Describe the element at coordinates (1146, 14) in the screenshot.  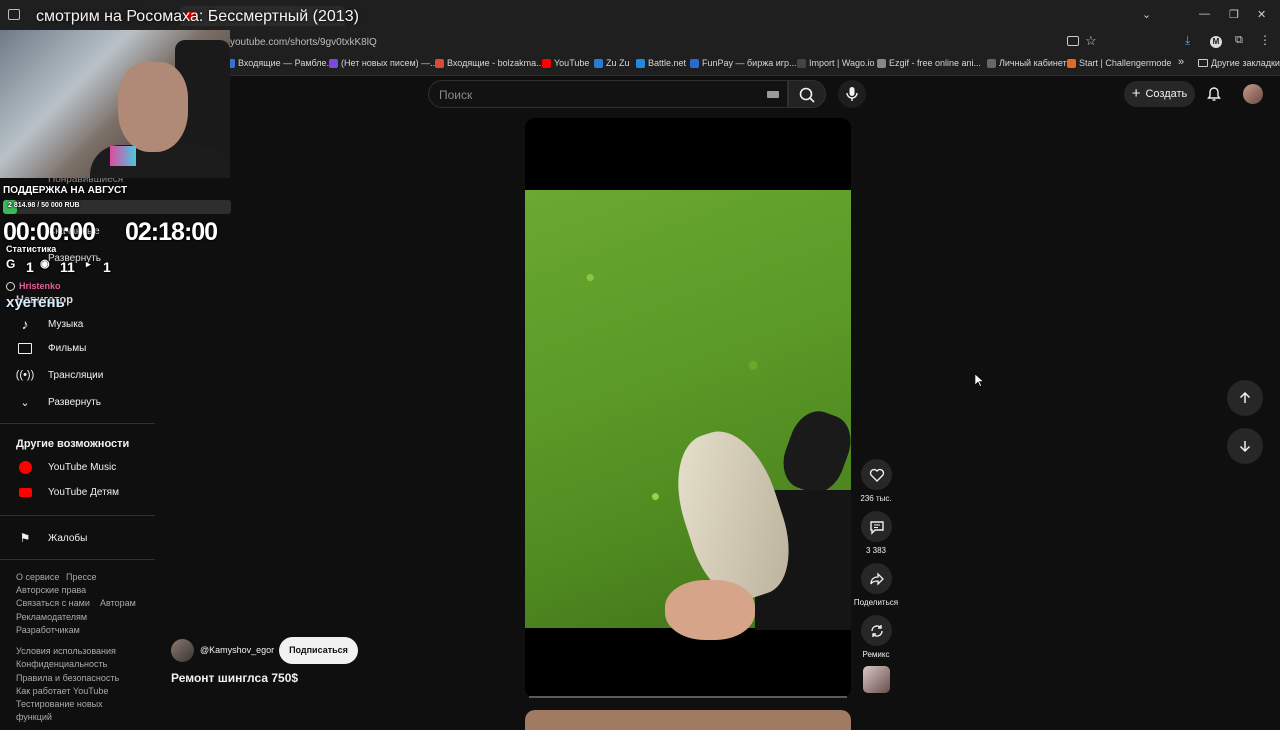
I see `tab-search-icon: ⌄` at that location.